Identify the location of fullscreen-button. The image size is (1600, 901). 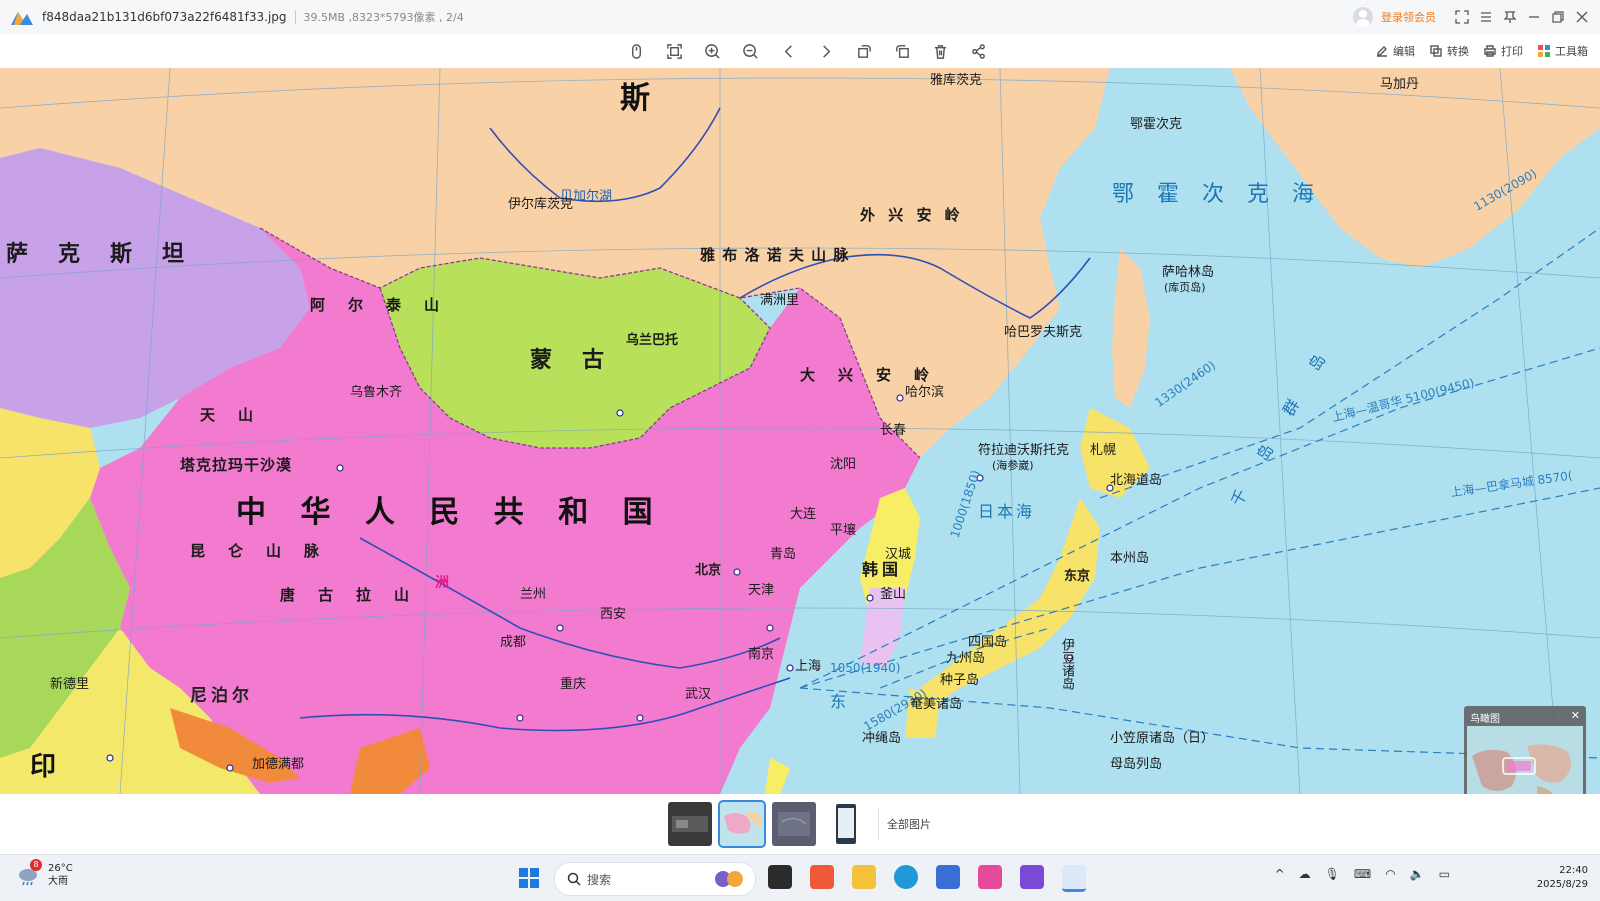
(1462, 17).